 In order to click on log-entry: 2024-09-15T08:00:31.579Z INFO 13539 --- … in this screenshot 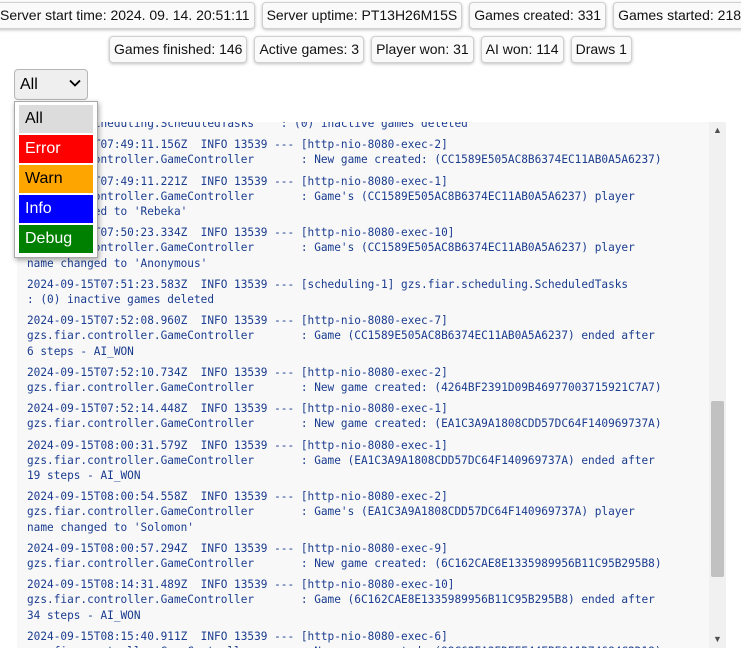, I will do `click(341, 460)`.